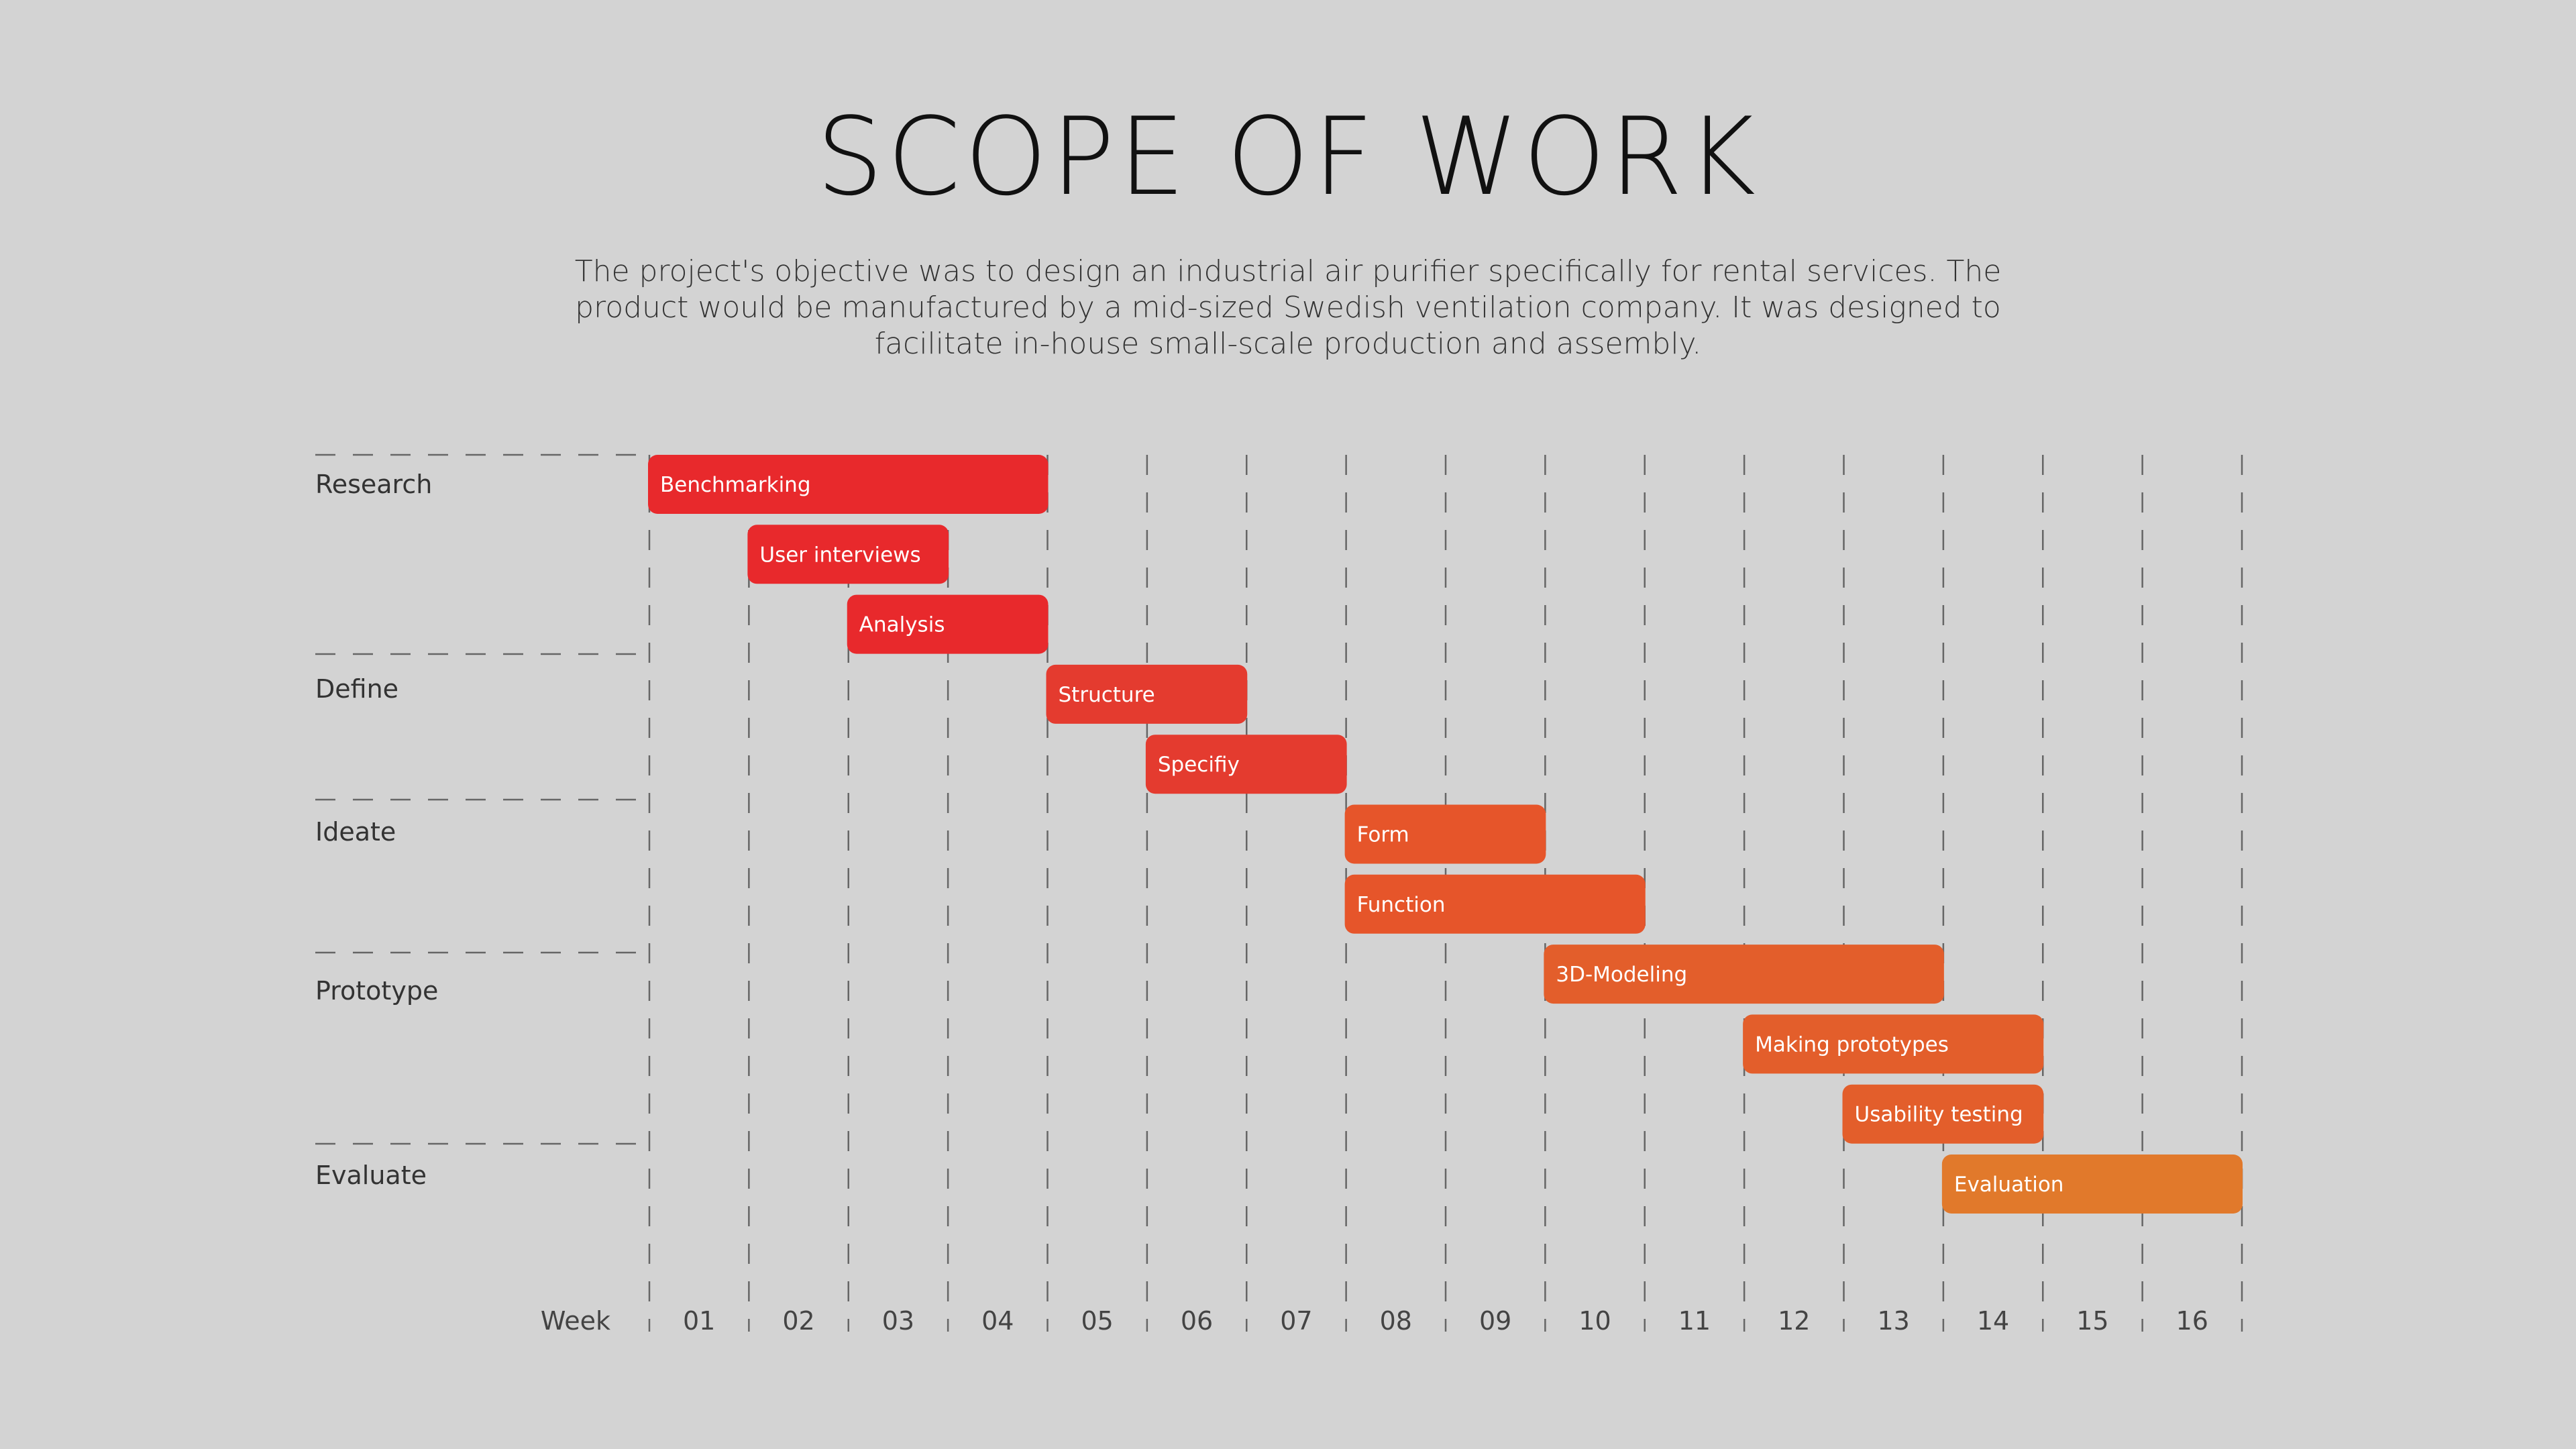 The image size is (2576, 1449). What do you see at coordinates (1694, 1321) in the screenshot?
I see `week-tick-label: 11` at bounding box center [1694, 1321].